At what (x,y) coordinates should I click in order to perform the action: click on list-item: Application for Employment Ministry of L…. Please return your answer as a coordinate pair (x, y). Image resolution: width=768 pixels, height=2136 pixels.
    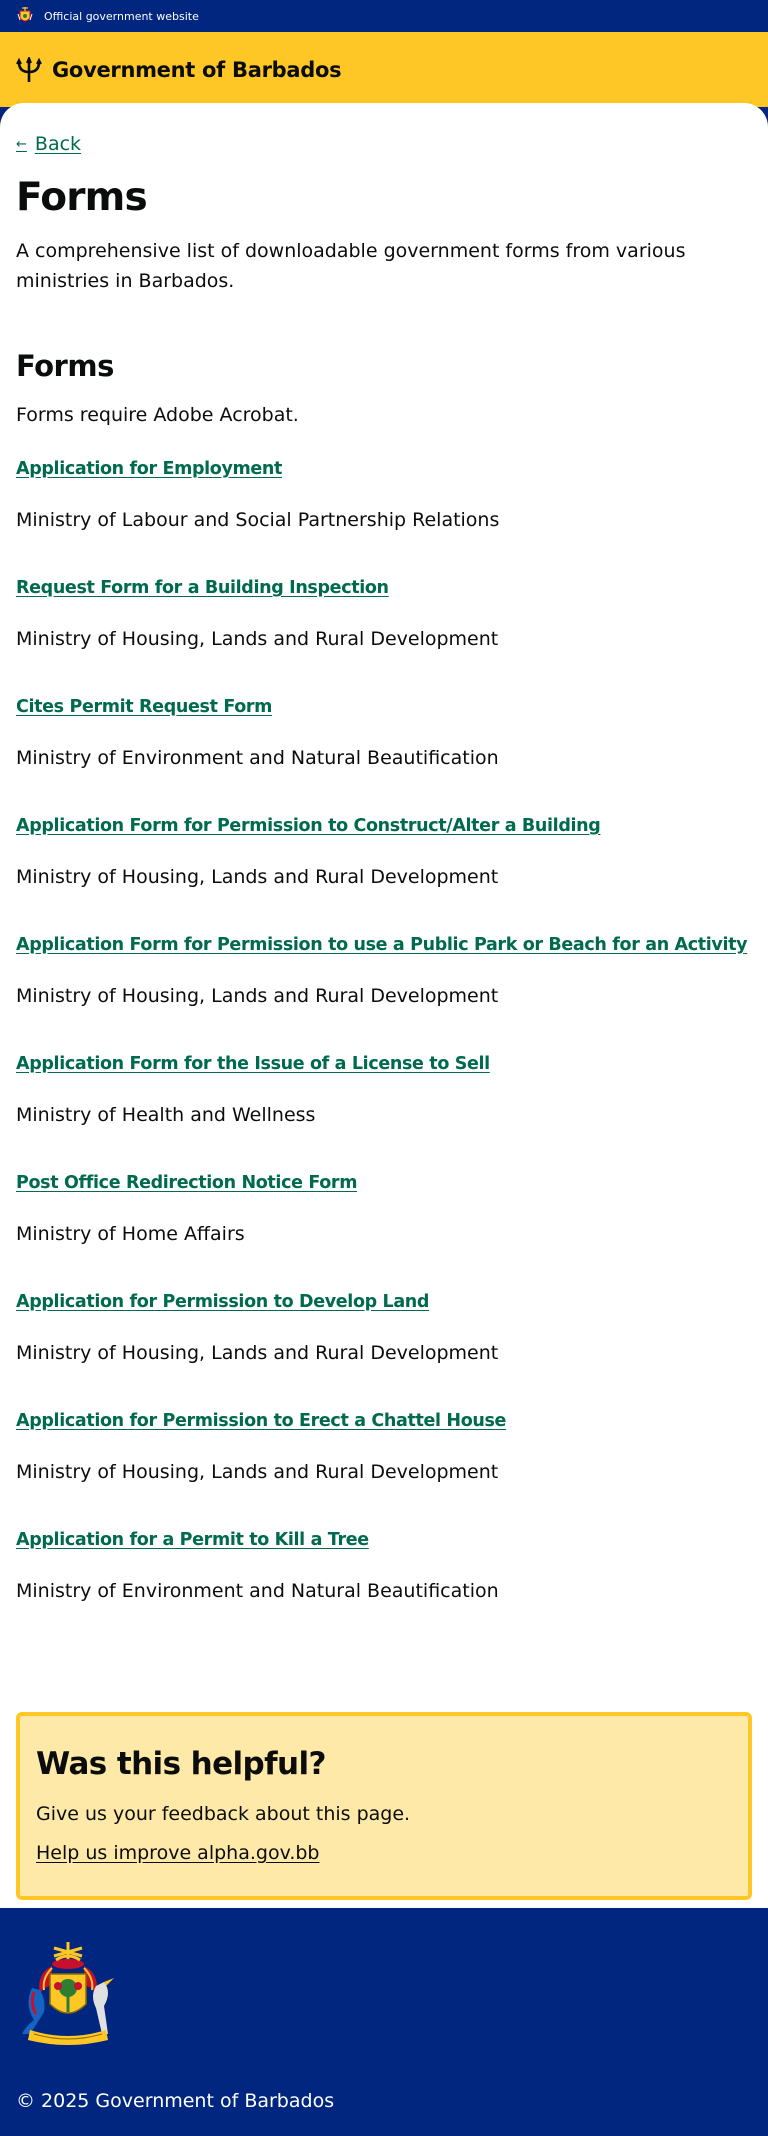
    Looking at the image, I should click on (384, 515).